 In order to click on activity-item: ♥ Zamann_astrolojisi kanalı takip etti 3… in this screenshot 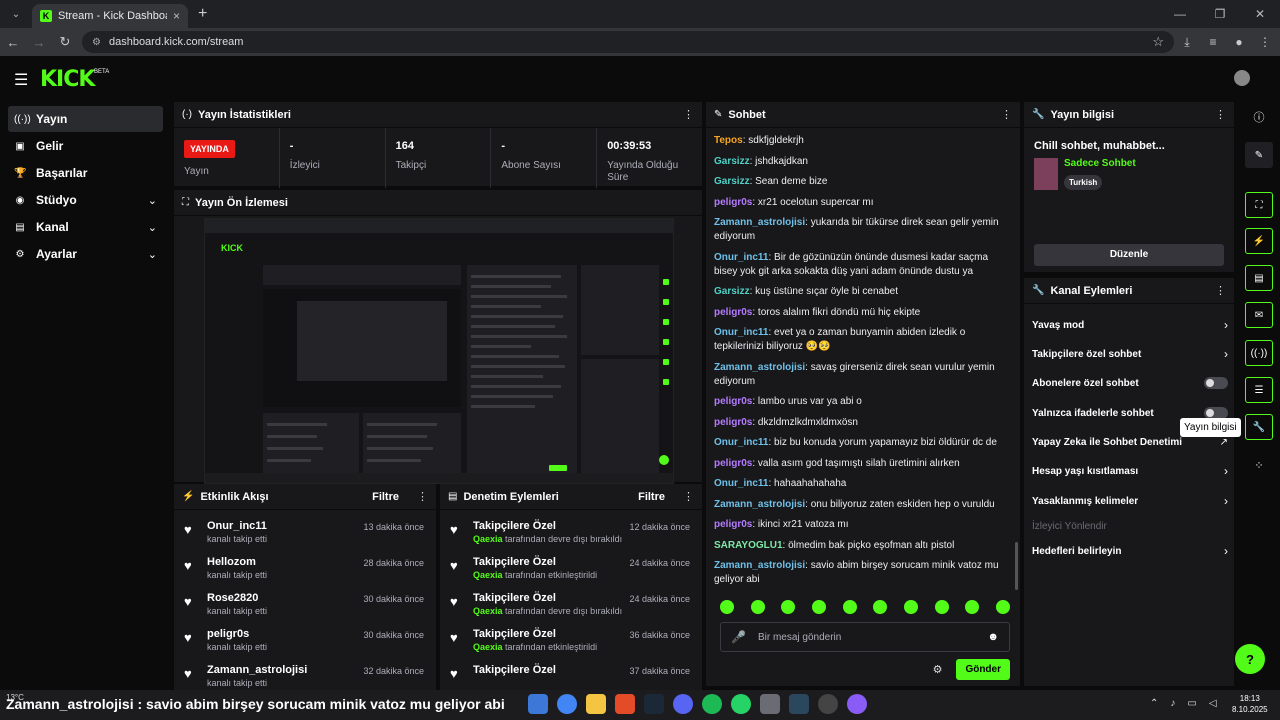, I will do `click(305, 674)`.